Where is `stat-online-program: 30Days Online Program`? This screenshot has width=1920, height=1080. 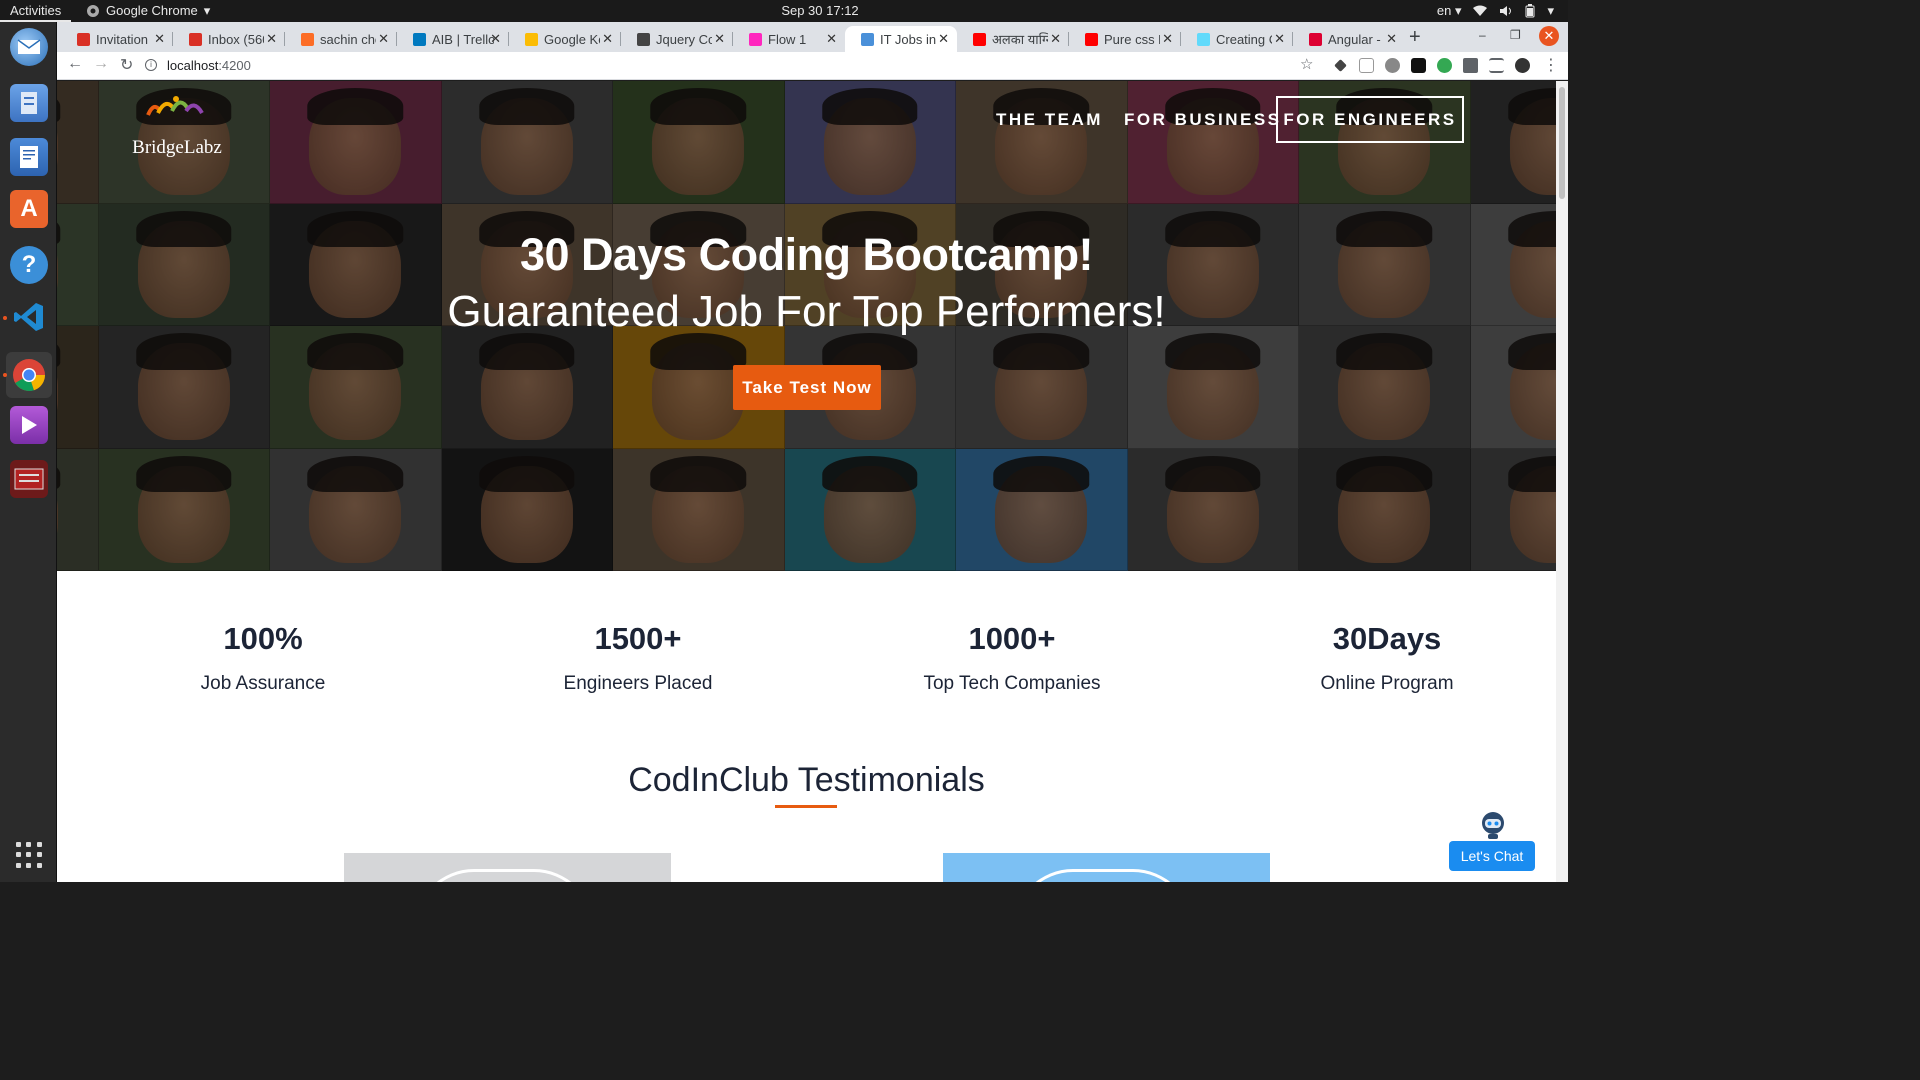
stat-online-program: 30Days Online Program is located at coordinates (1387, 658).